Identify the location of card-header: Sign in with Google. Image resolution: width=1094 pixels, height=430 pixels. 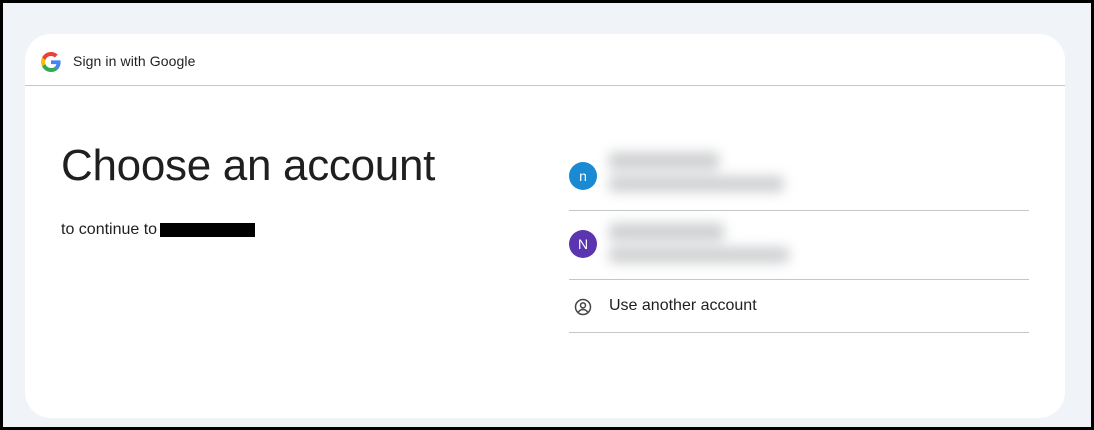
(545, 60).